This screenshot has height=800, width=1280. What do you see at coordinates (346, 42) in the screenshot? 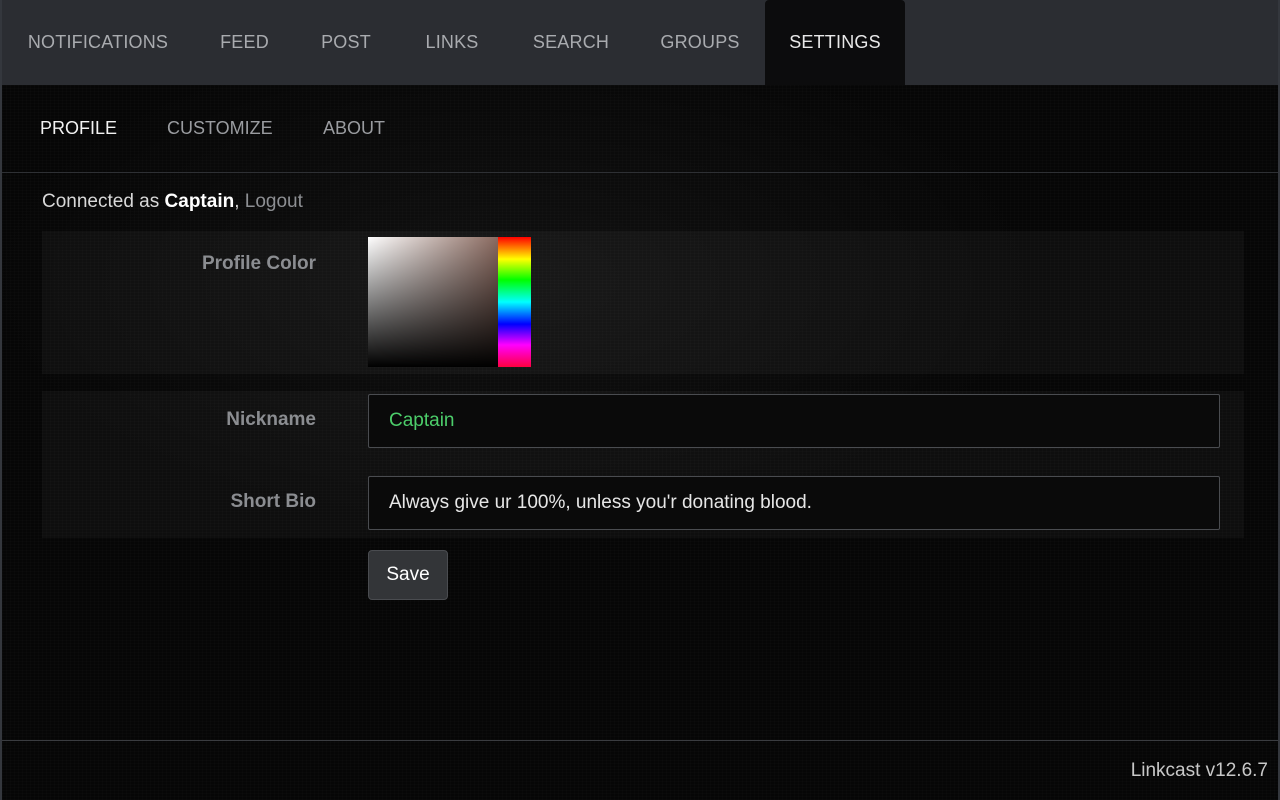
I see `tab-post: POST` at bounding box center [346, 42].